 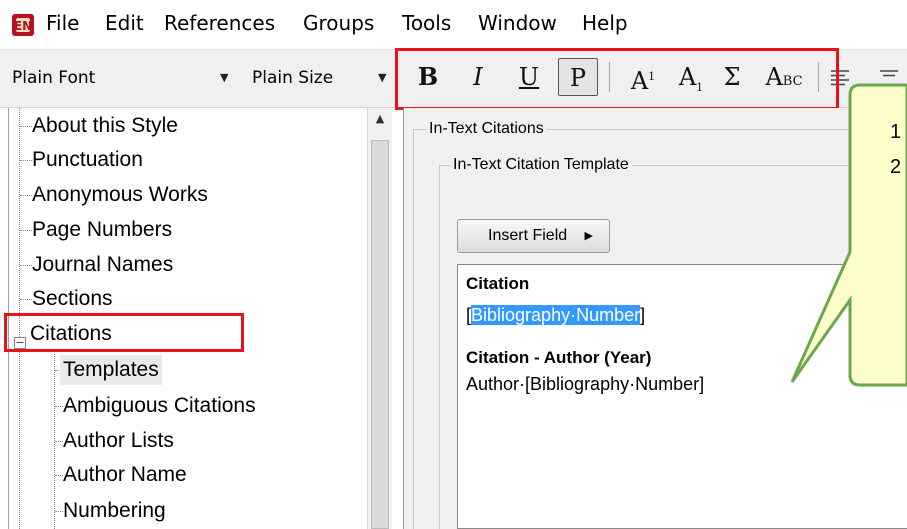 I want to click on insert-field-button: Insert Field ▶, so click(x=533, y=236).